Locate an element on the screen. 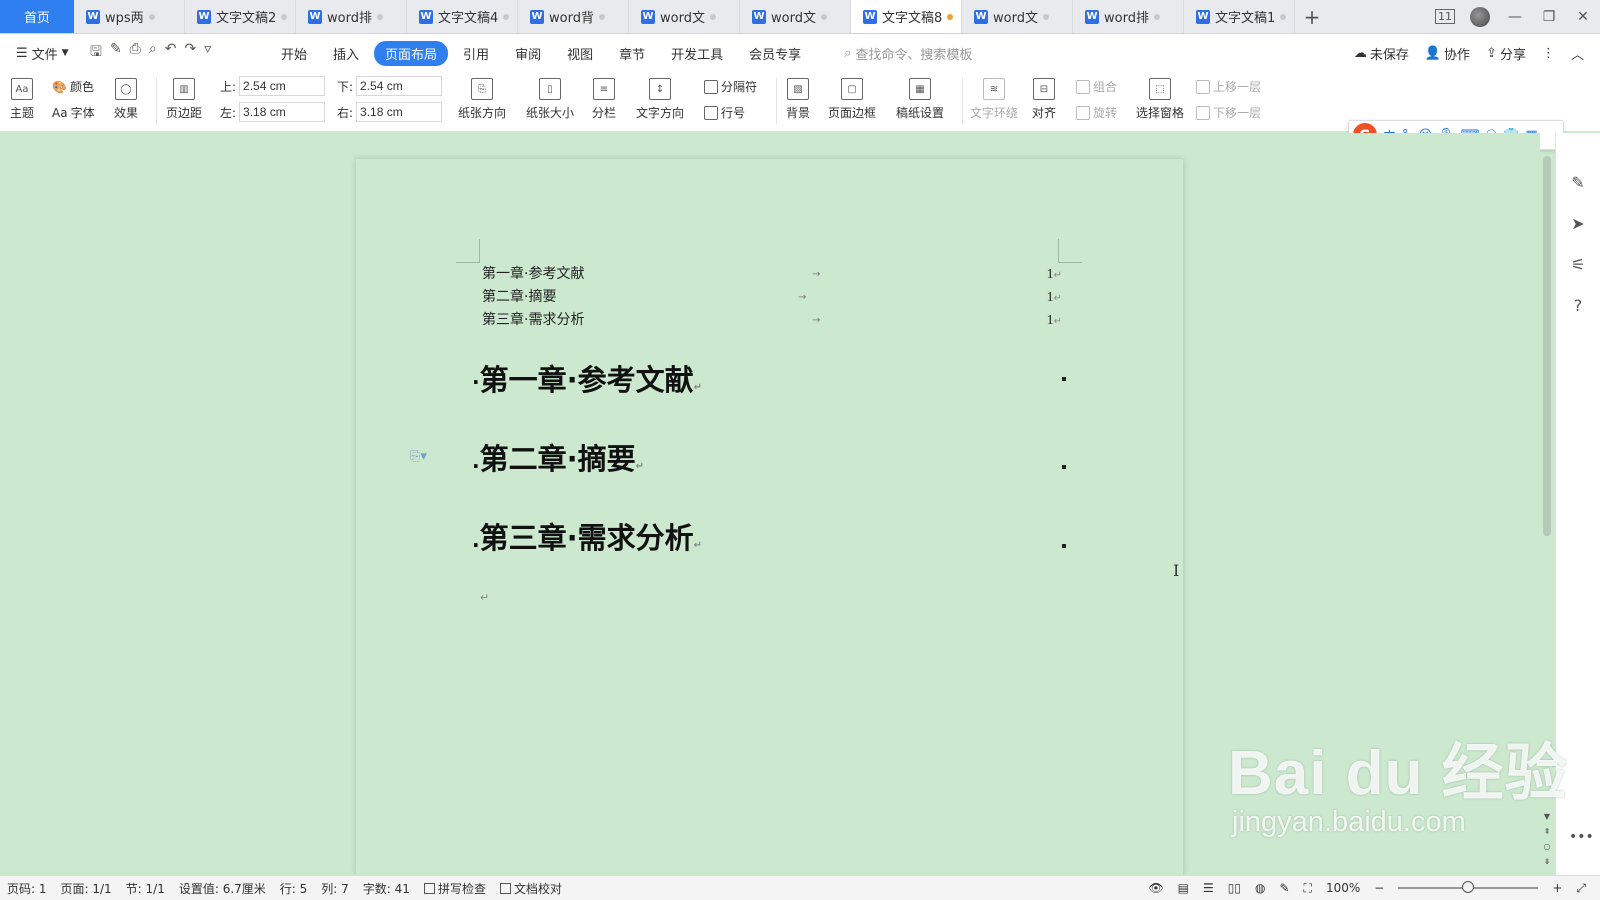  effects-button: ◯ 效果 is located at coordinates (126, 99).